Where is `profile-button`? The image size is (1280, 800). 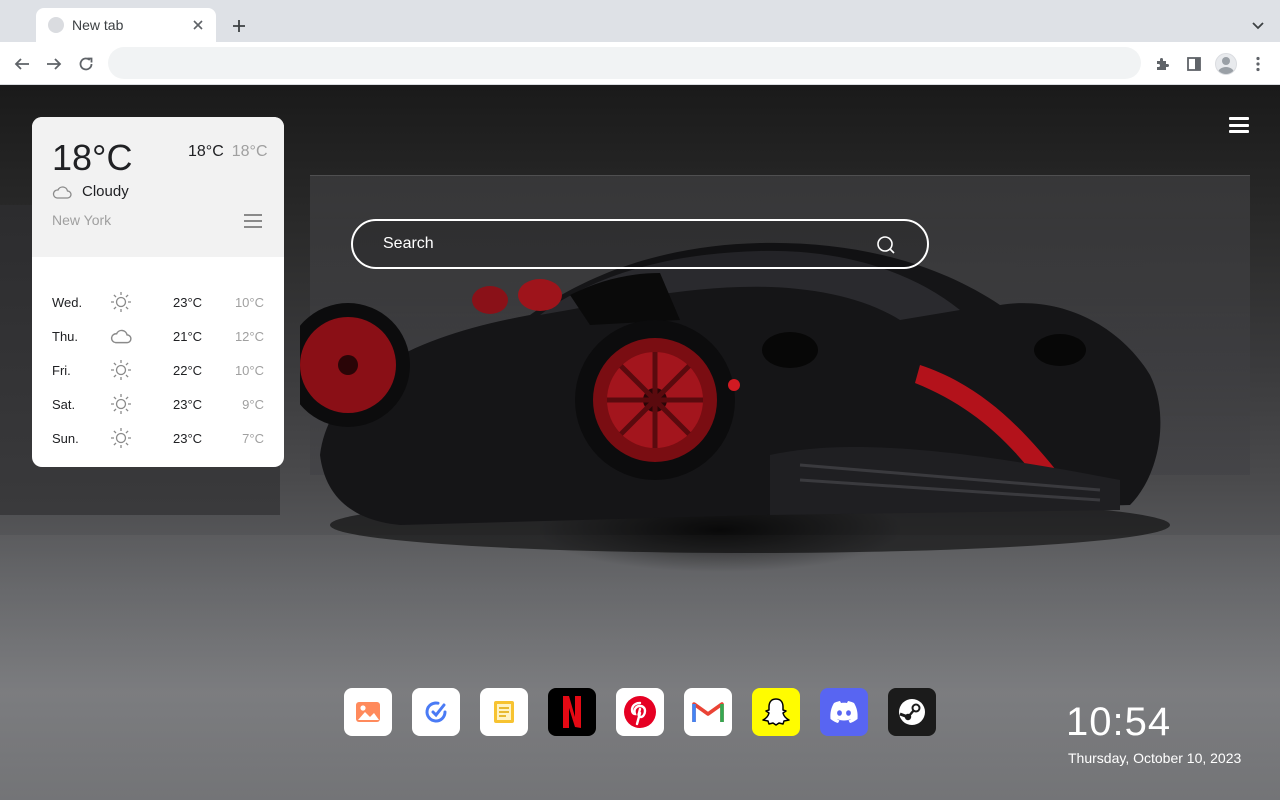 profile-button is located at coordinates (1226, 64).